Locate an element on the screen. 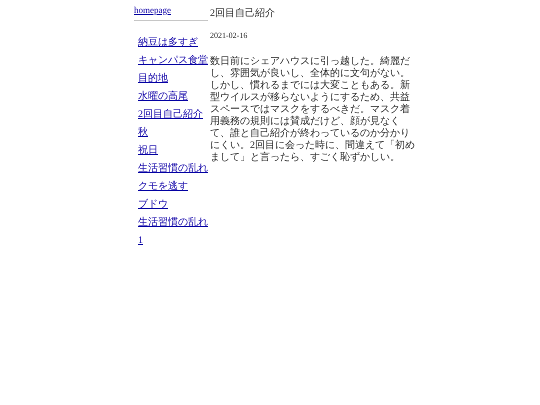  post-date: 2021-02-16 is located at coordinates (229, 36).